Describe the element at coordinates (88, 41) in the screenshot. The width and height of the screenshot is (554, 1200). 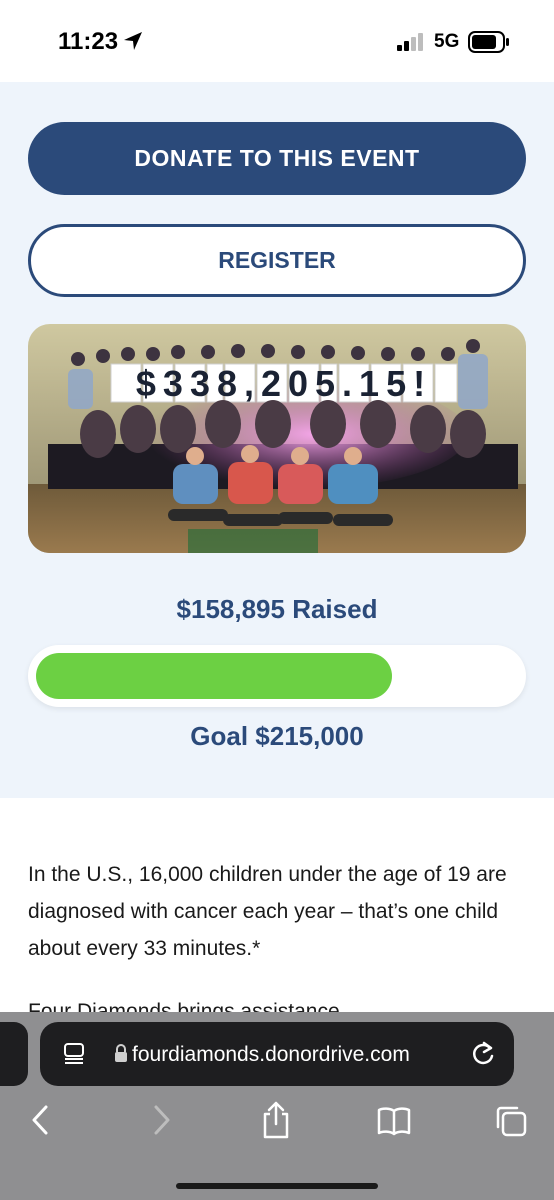
I see `status-time: 11:23` at that location.